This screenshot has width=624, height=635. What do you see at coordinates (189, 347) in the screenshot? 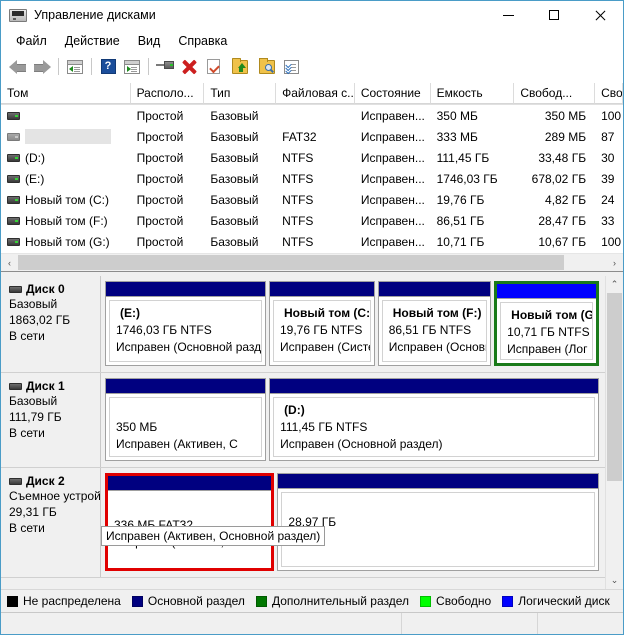
I see `partition-status: Исправен (Основной разд` at bounding box center [189, 347].